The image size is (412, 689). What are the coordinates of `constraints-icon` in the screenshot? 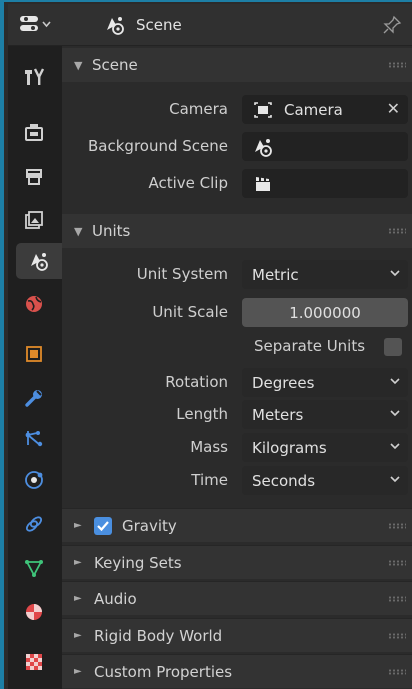 It's located at (34, 524).